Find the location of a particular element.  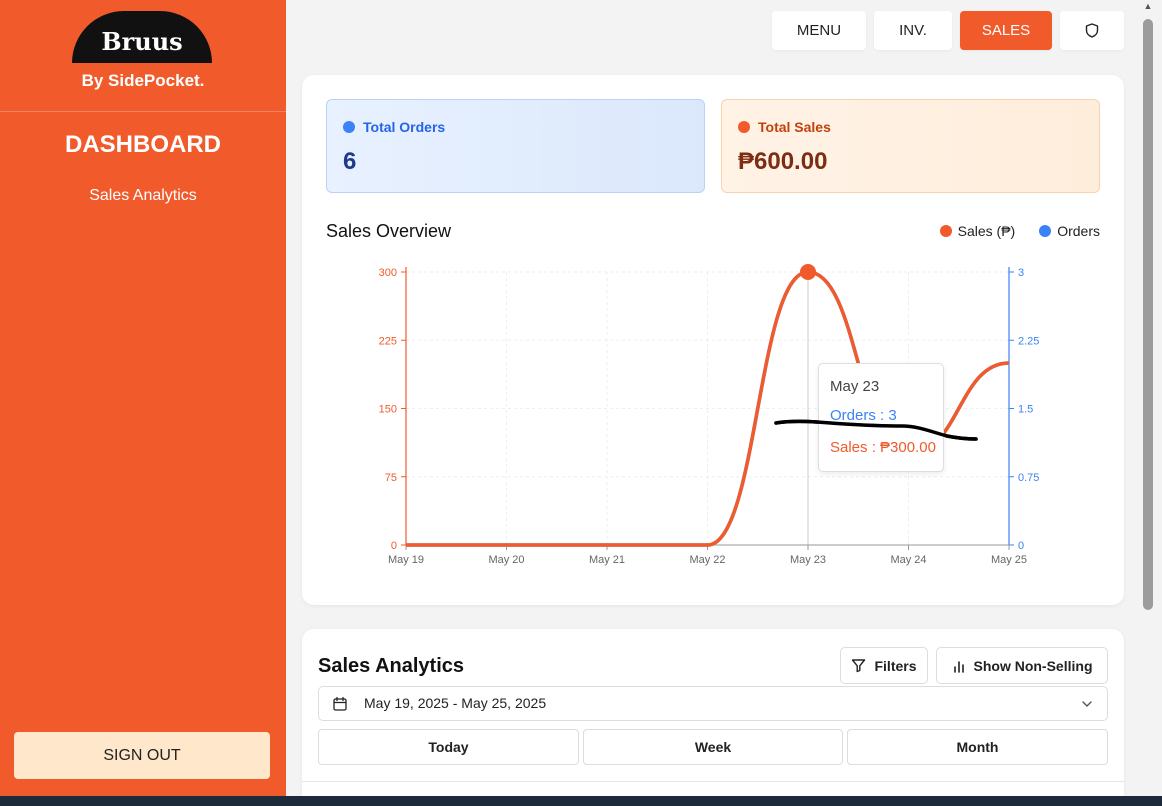

x-tick-label: May 23 is located at coordinates (808, 560).